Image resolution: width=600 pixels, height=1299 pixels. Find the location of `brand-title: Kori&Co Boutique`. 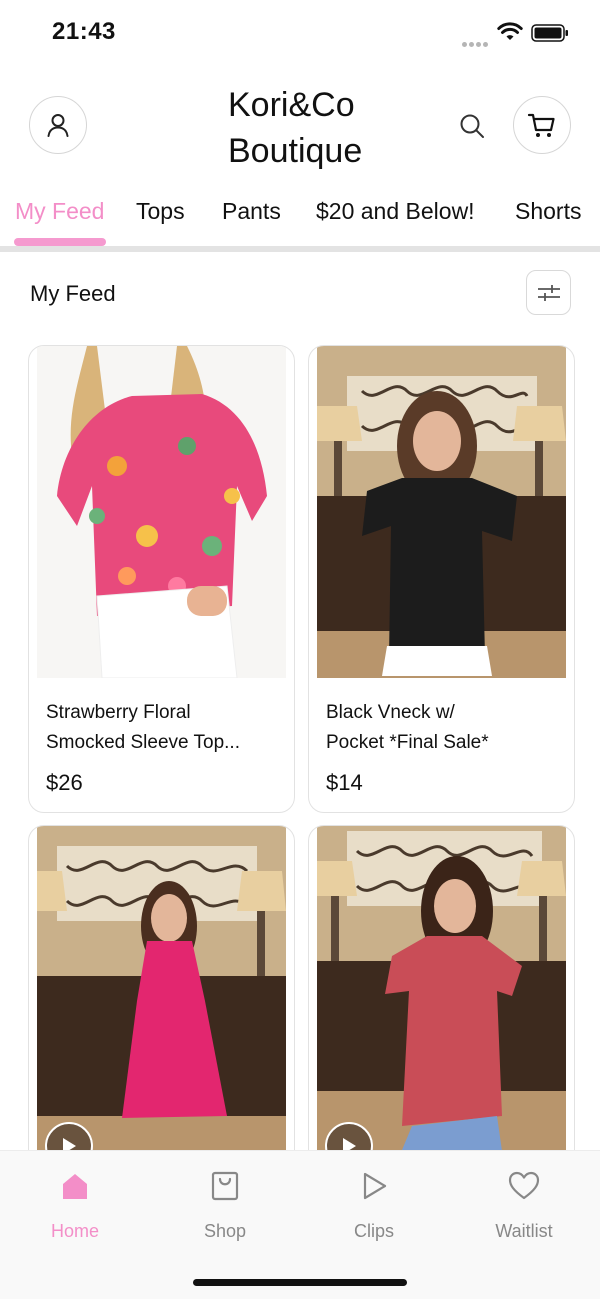

brand-title: Kori&Co Boutique is located at coordinates (328, 128).